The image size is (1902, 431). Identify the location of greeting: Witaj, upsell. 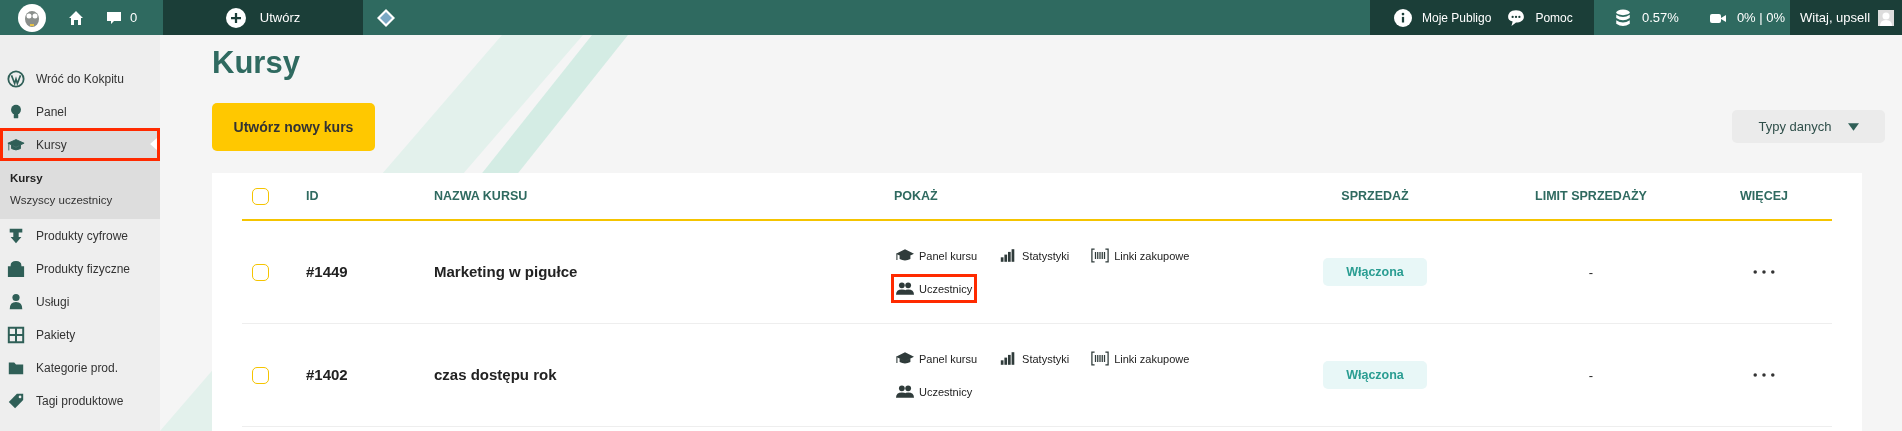
(1835, 17).